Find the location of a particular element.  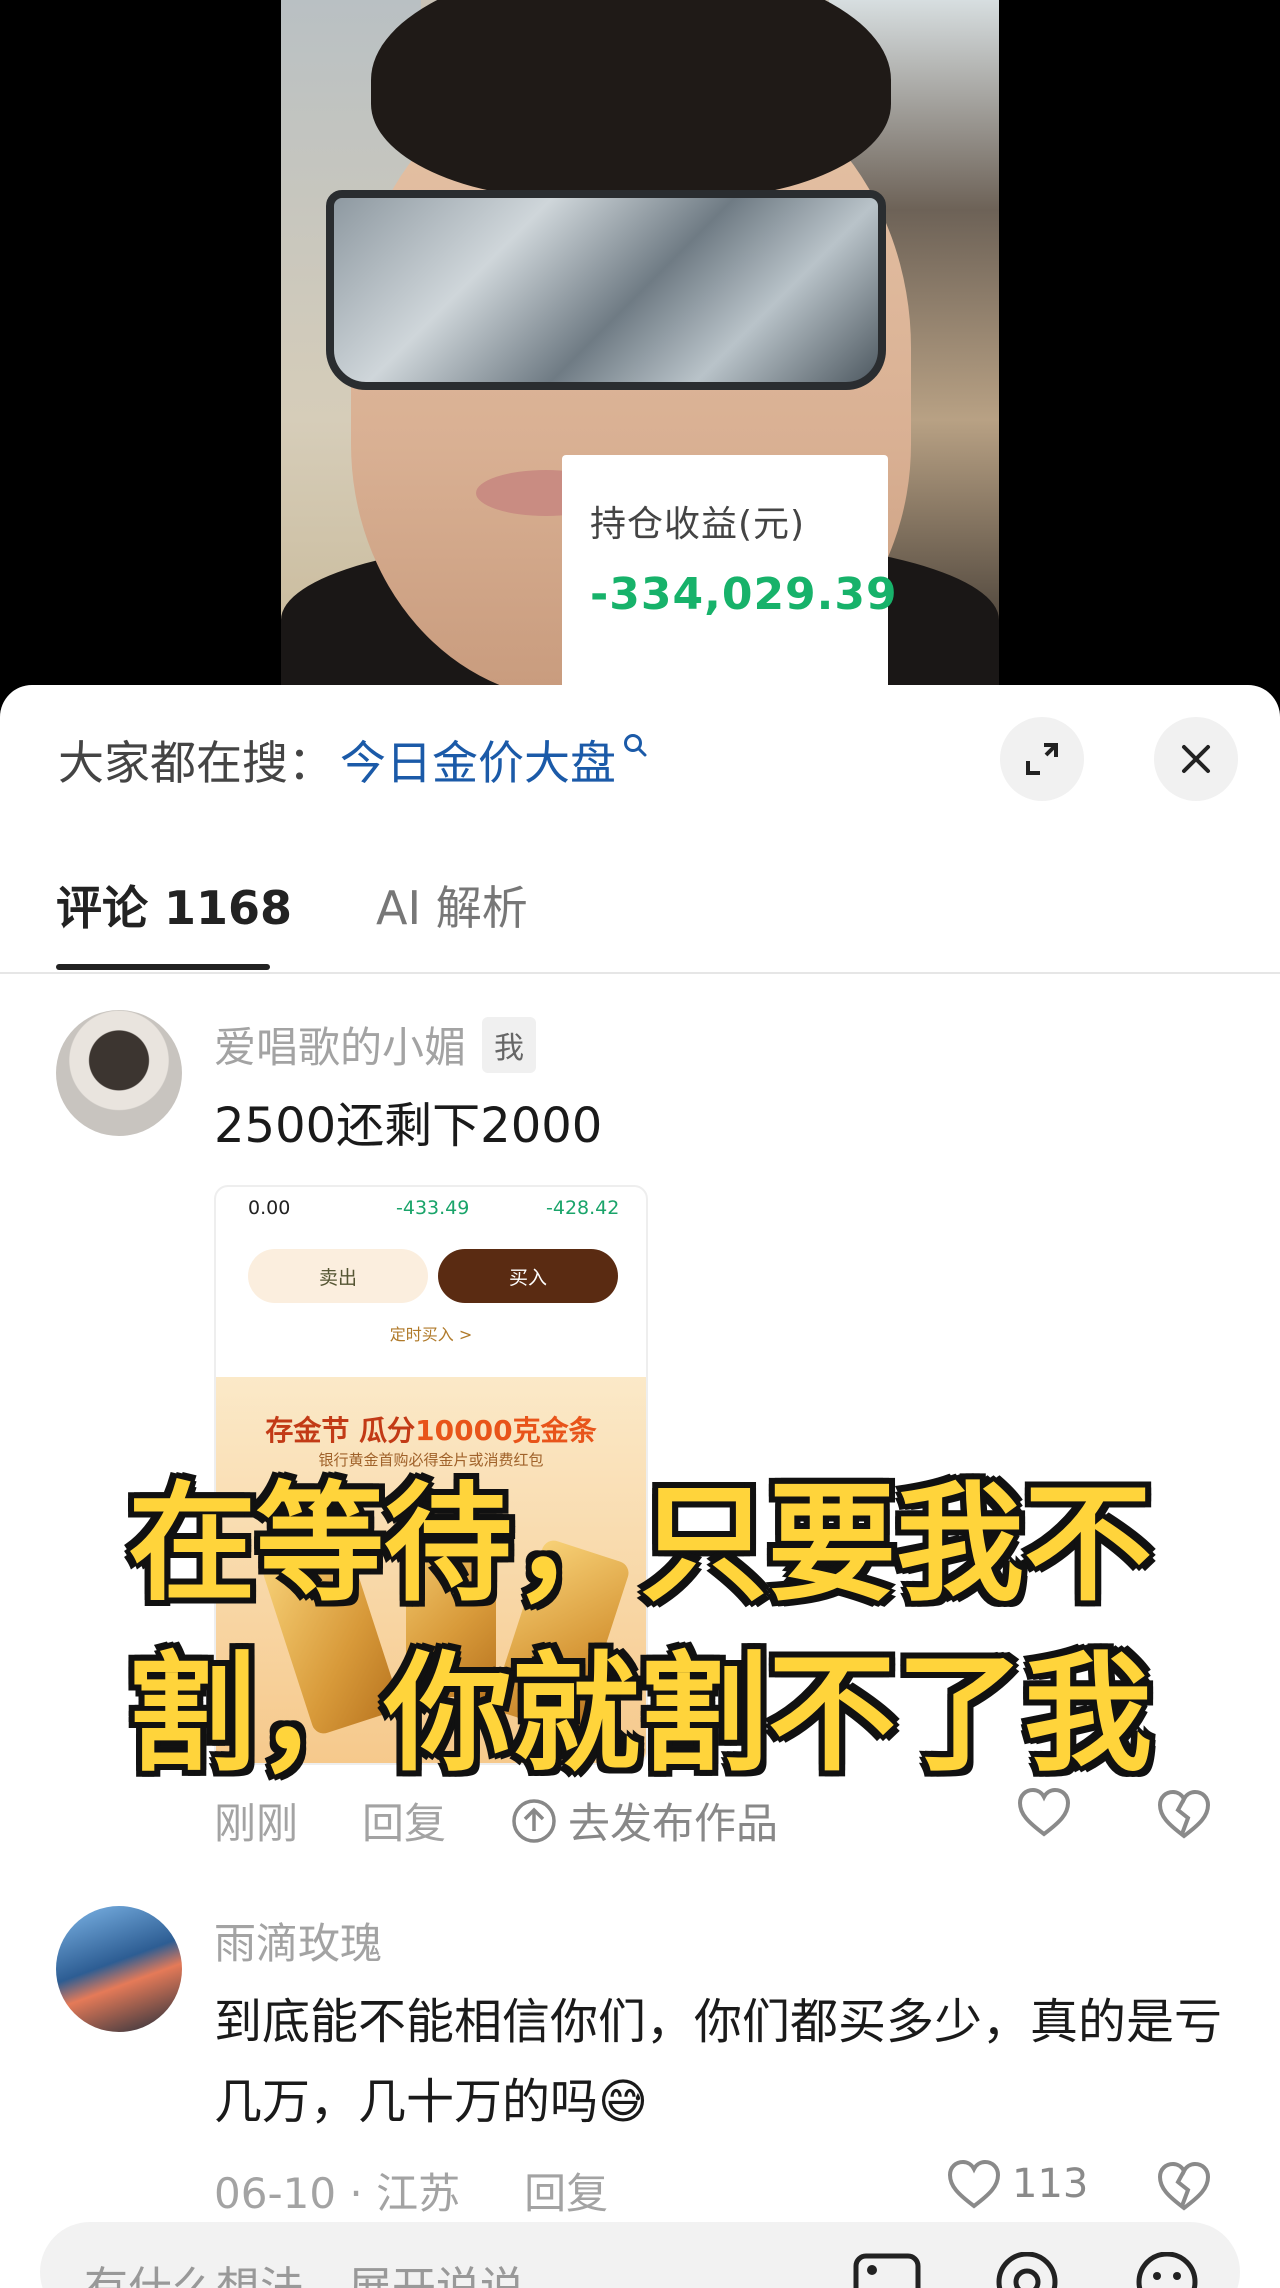

image-icon is located at coordinates (887, 2270).